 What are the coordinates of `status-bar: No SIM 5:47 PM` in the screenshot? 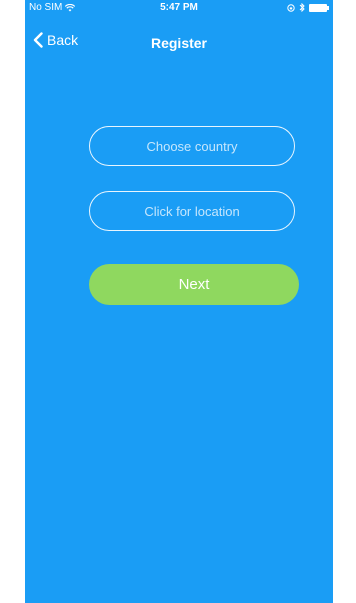 It's located at (179, 8).